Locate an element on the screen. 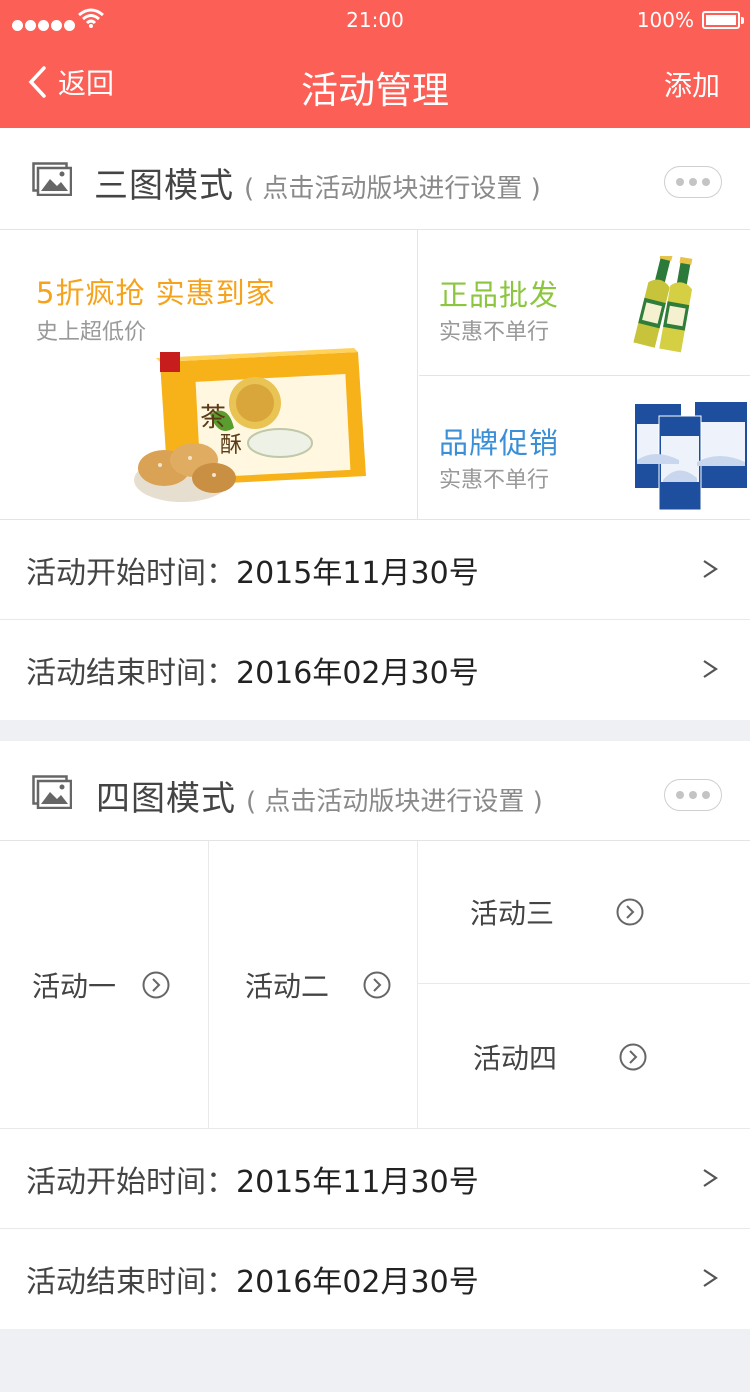 The image size is (750, 1392). back-label: 返回 is located at coordinates (86, 83).